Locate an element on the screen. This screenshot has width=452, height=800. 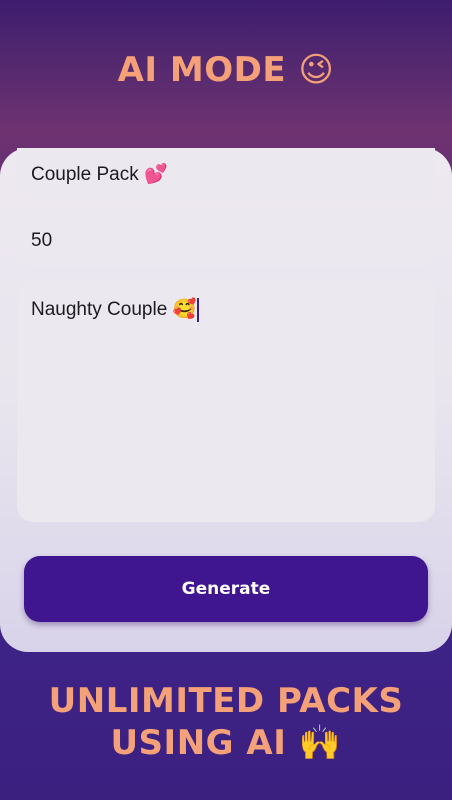
count-field: 50 is located at coordinates (226, 240).